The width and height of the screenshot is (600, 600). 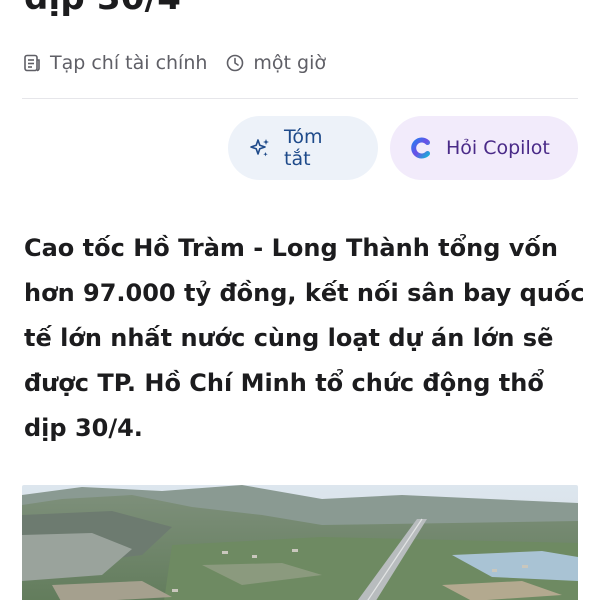 I want to click on publish-time: một giờ, so click(x=275, y=63).